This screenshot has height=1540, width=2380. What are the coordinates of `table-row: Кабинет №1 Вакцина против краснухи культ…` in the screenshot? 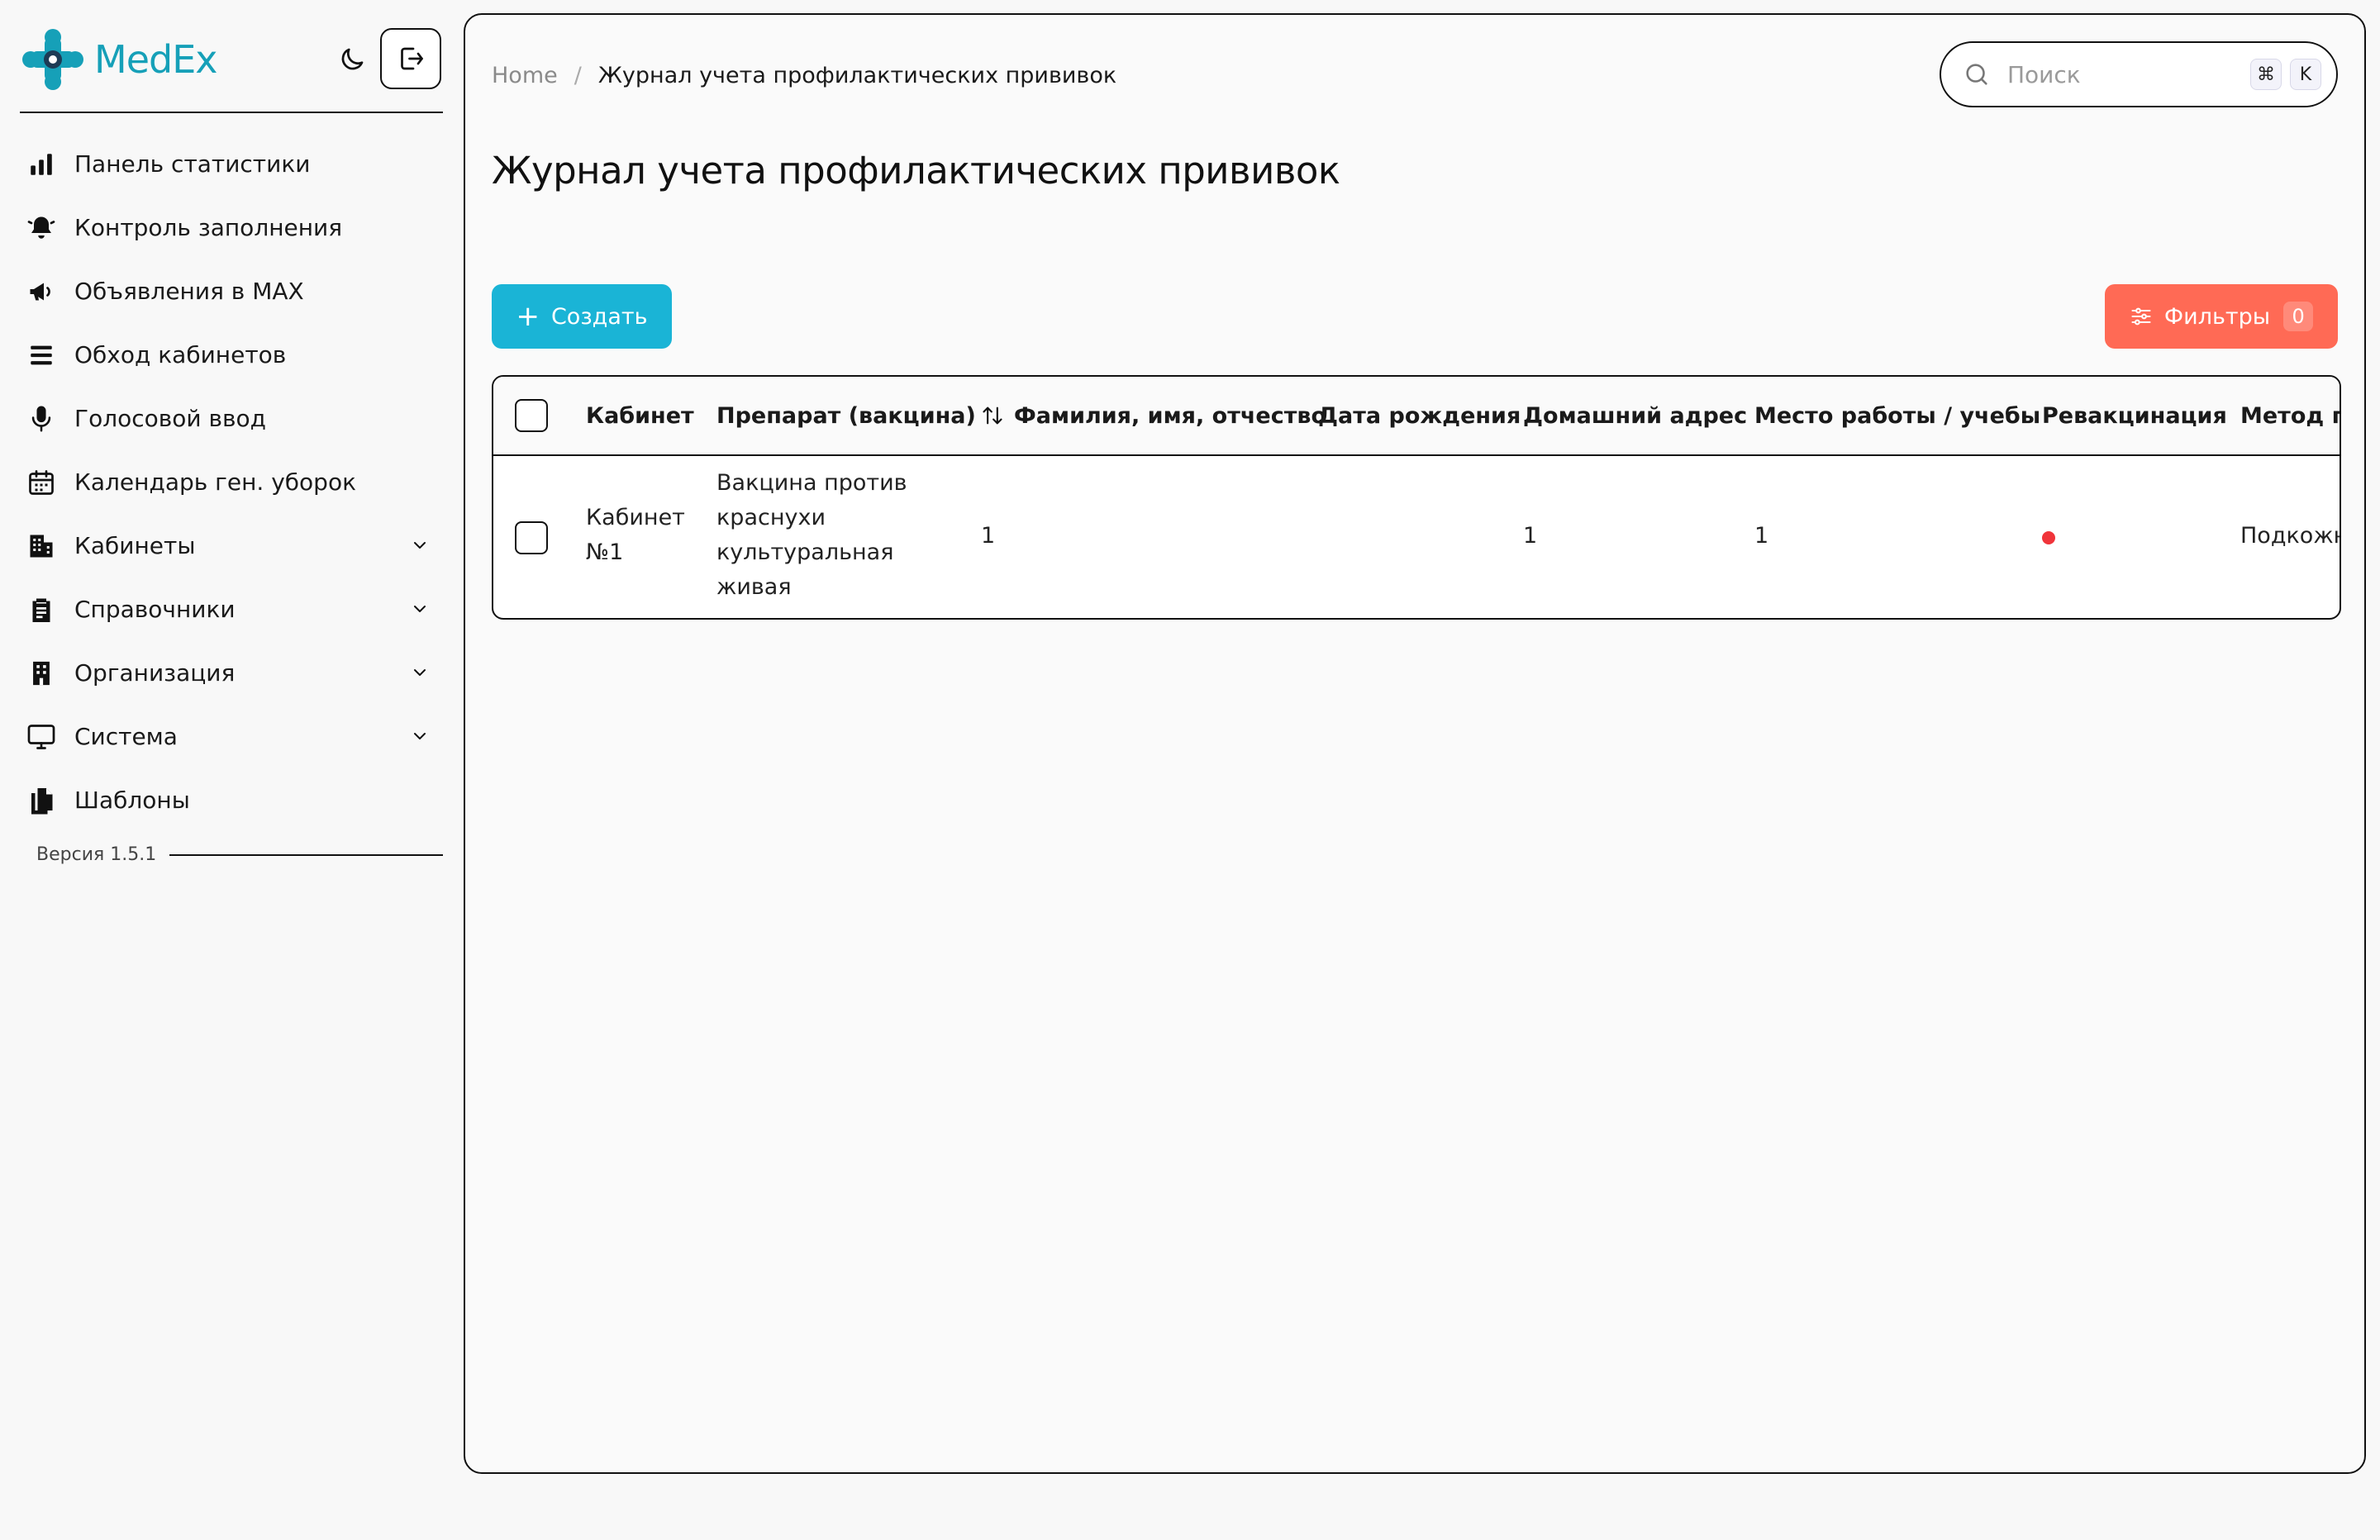 It's located at (1416, 537).